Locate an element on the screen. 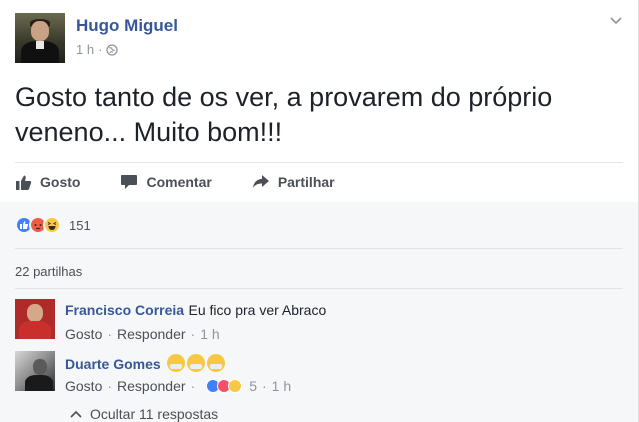 Image resolution: width=639 pixels, height=422 pixels. comment-actions: Gosto · Responder · 1 h is located at coordinates (142, 334).